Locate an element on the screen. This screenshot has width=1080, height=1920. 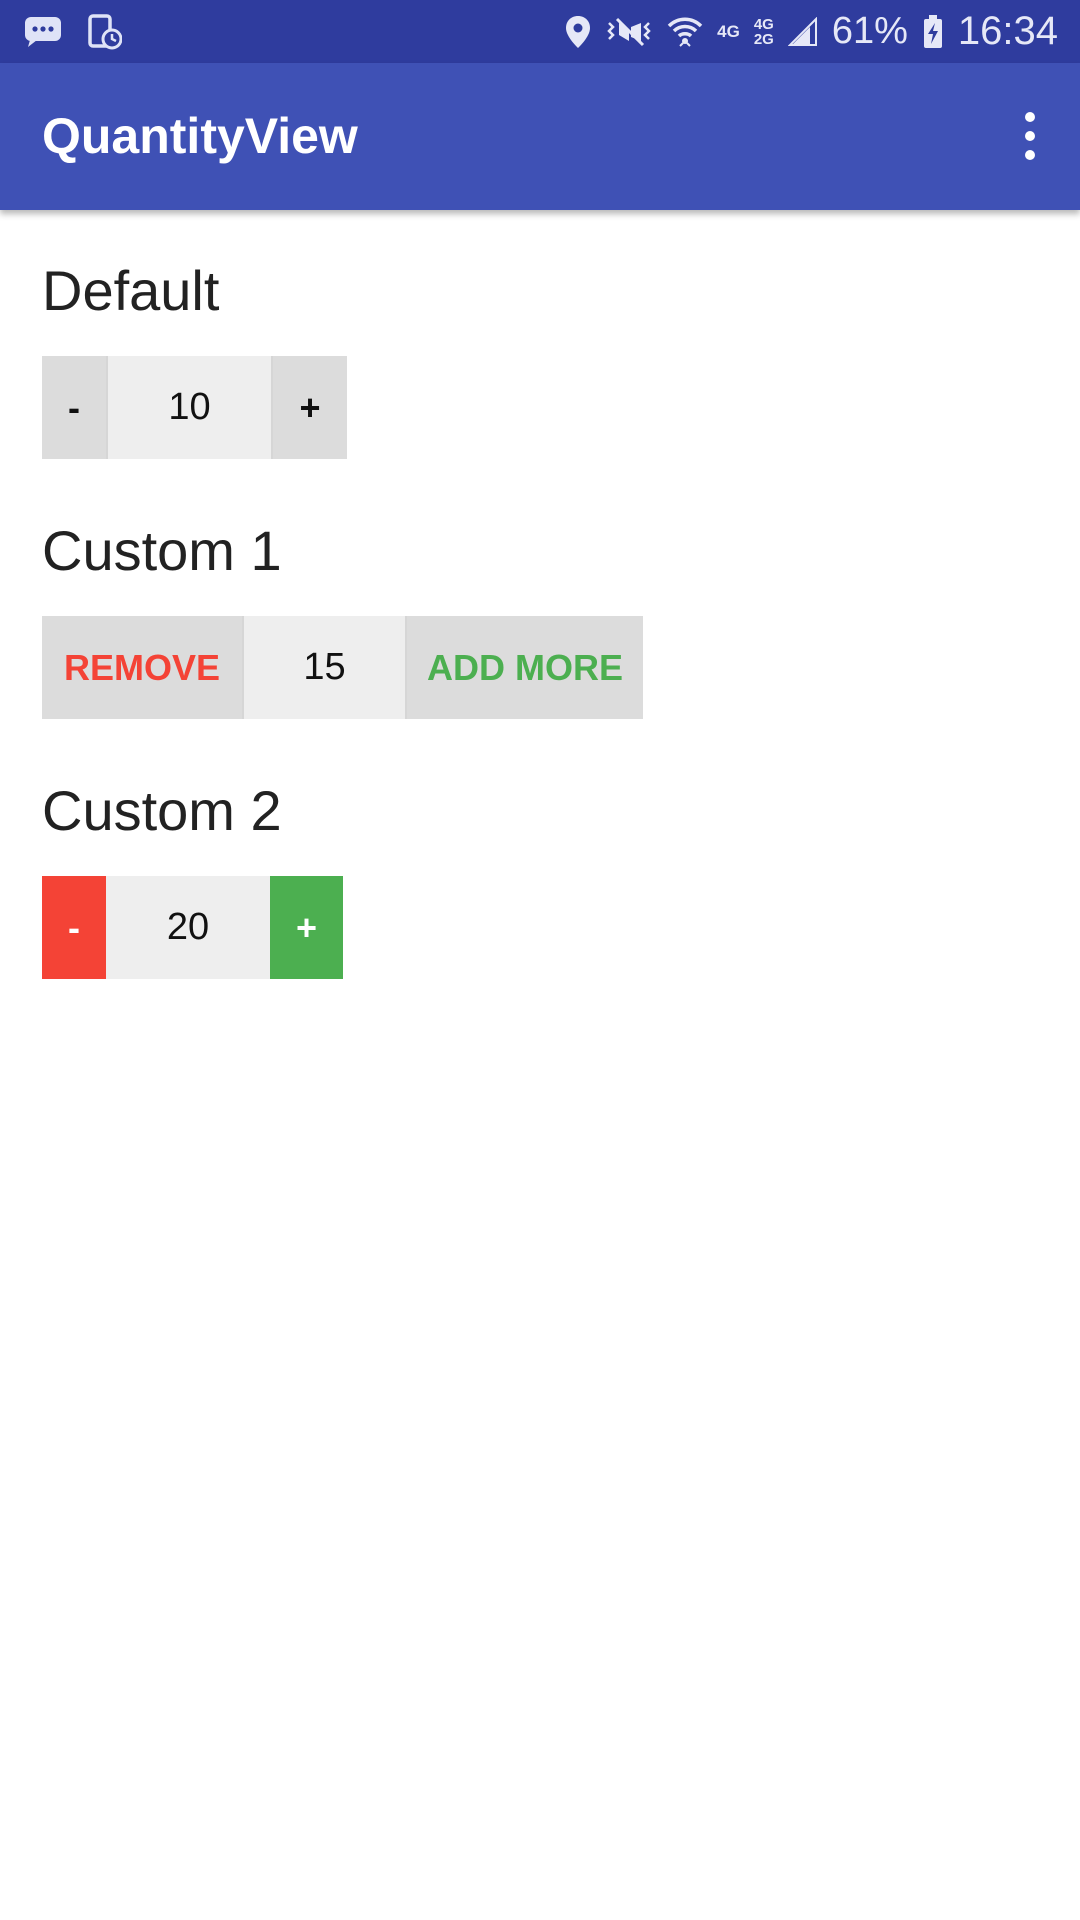
app-bar: QuantityView is located at coordinates (540, 136).